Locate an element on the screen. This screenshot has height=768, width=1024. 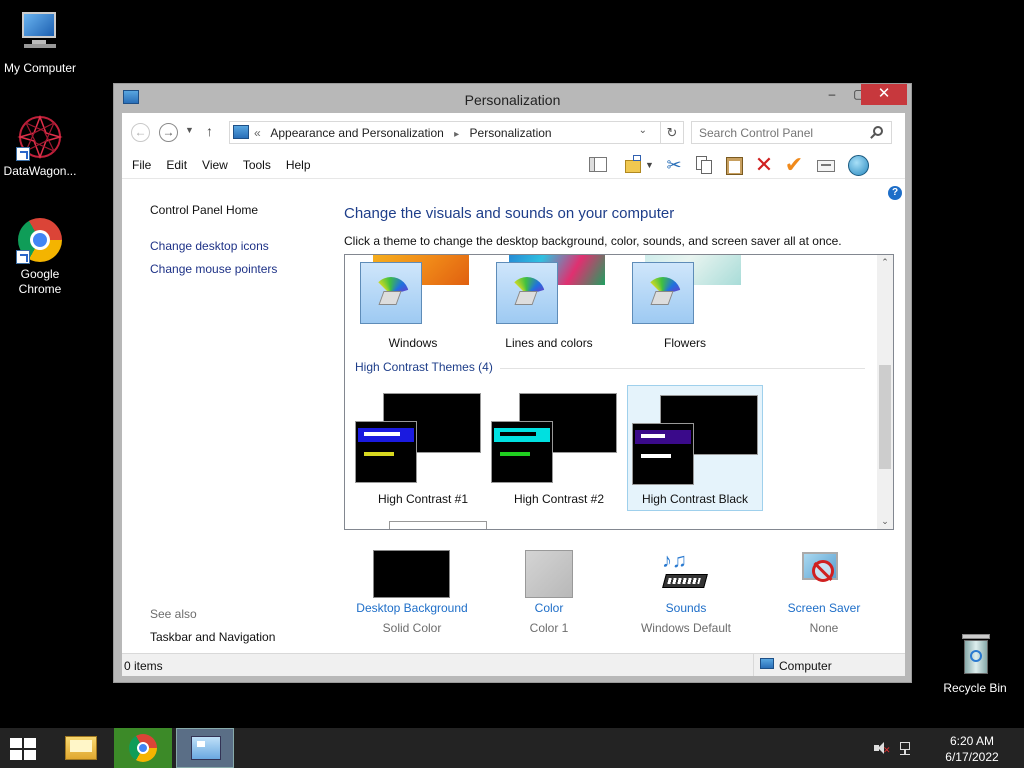
menu-tools: Tools is located at coordinates (257, 165).